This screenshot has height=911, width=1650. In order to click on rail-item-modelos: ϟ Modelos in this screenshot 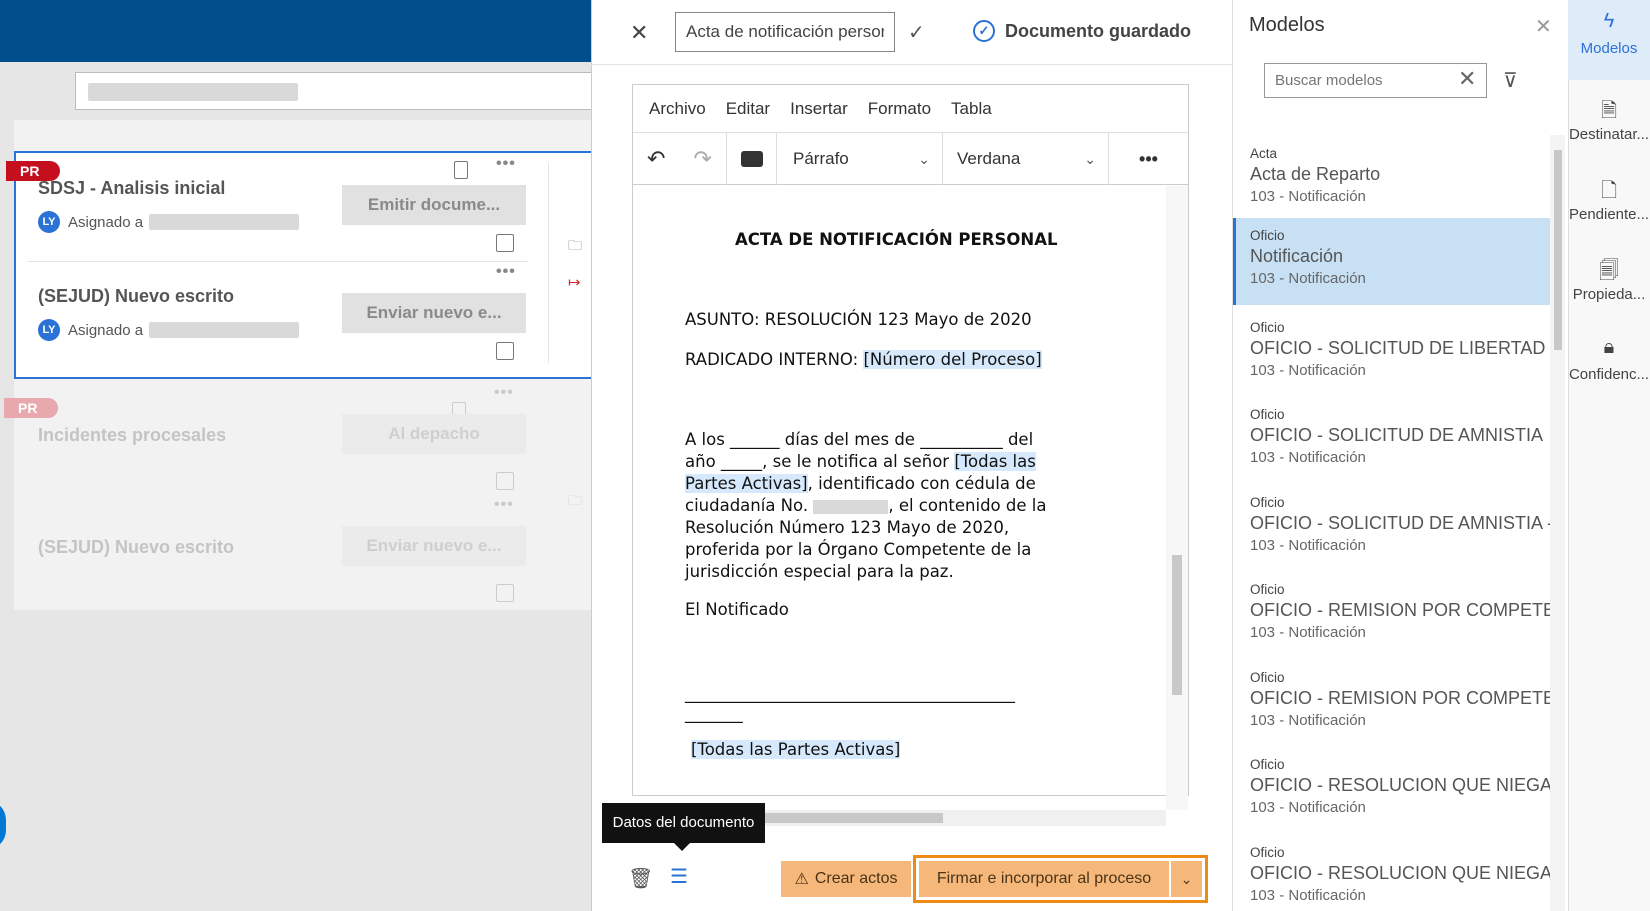, I will do `click(1609, 40)`.